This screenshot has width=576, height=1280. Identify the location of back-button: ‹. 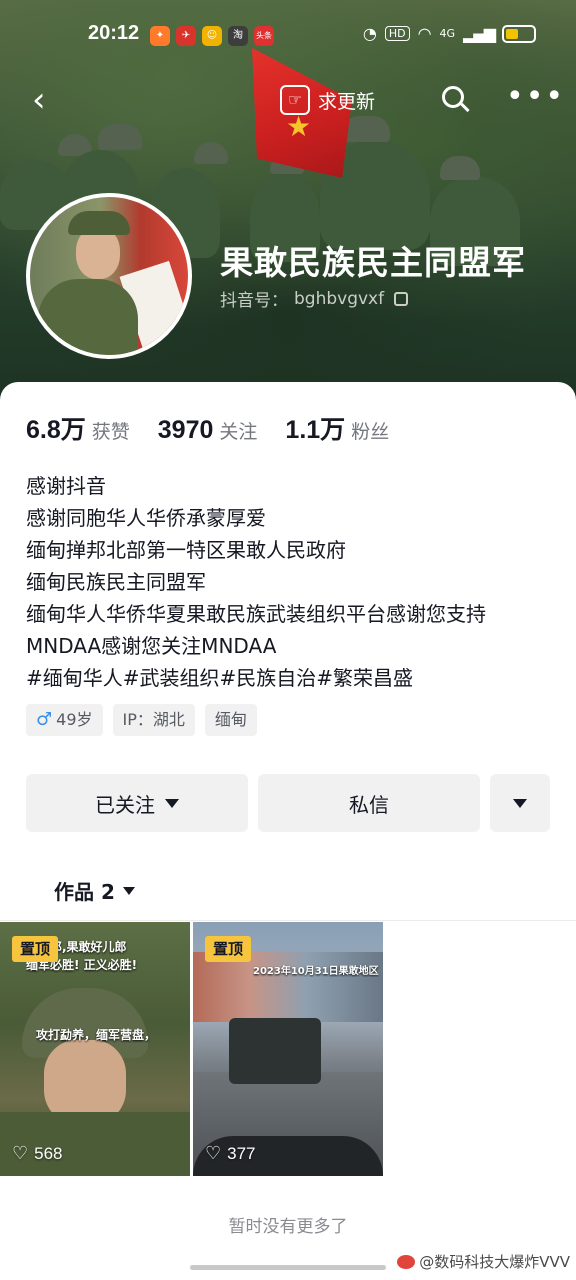
(50, 100).